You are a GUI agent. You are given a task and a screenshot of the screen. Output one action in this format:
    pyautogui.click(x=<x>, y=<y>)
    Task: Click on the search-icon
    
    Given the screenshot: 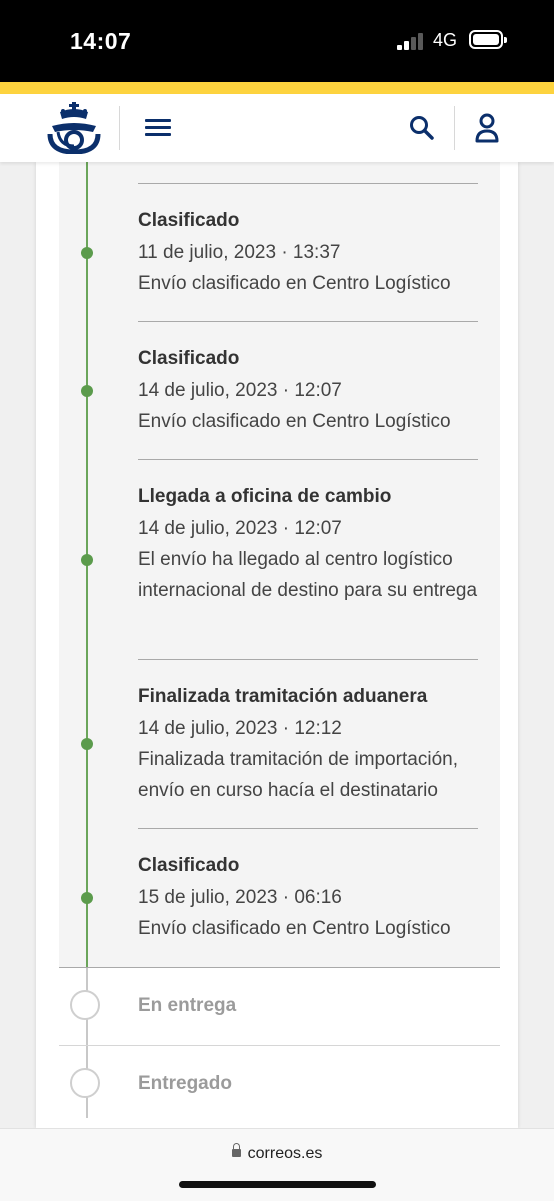 What is the action you would take?
    pyautogui.click(x=422, y=128)
    